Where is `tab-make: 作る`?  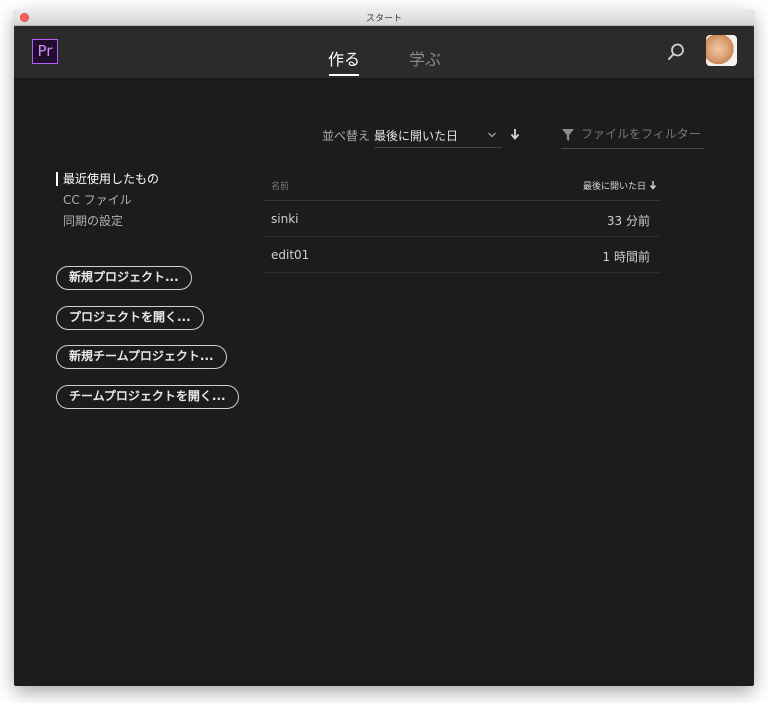 tab-make: 作る is located at coordinates (344, 58).